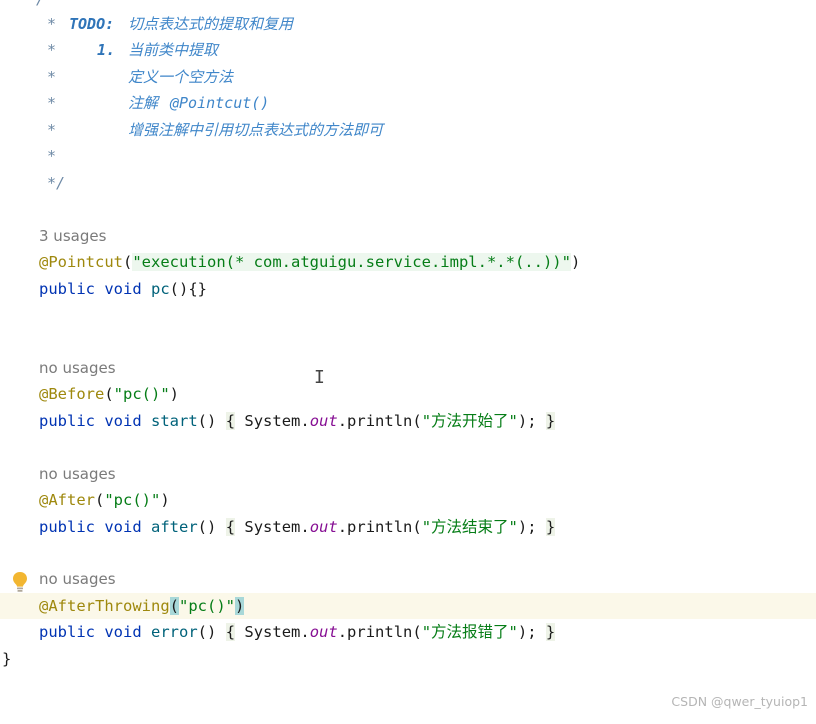 Image resolution: width=816 pixels, height=724 pixels. What do you see at coordinates (71, 394) in the screenshot?
I see `annotation-before: @Before` at bounding box center [71, 394].